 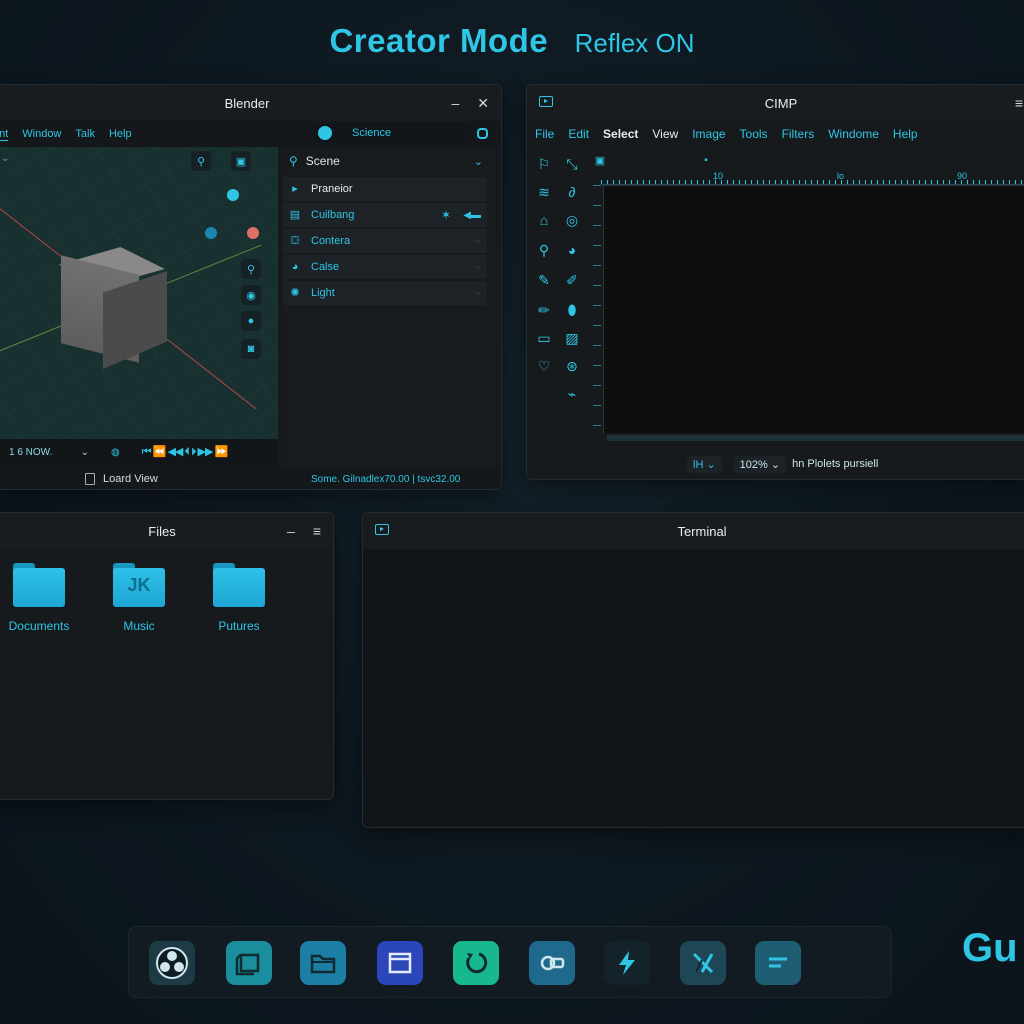 What do you see at coordinates (49, 452) in the screenshot?
I see `frame-dropdown: 1 6 NOW. ⌄` at bounding box center [49, 452].